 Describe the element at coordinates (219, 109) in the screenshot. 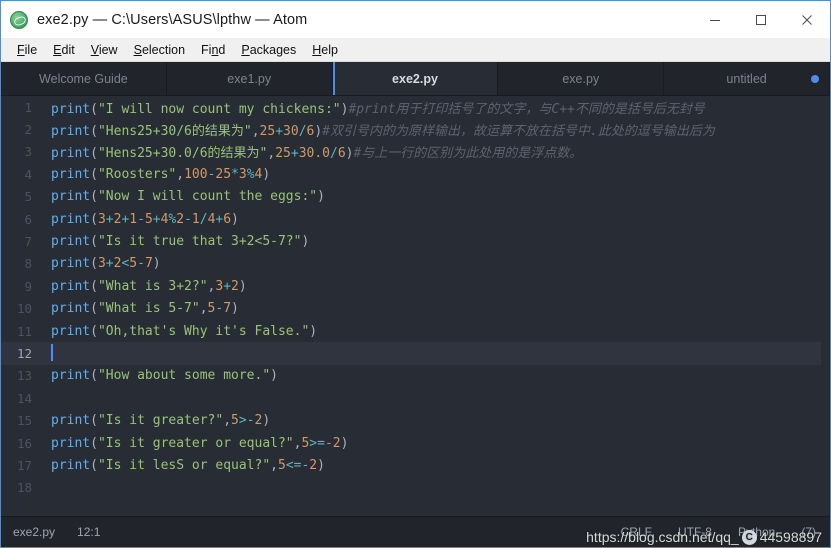

I see `token-str: "I will now count my chickens:"` at that location.